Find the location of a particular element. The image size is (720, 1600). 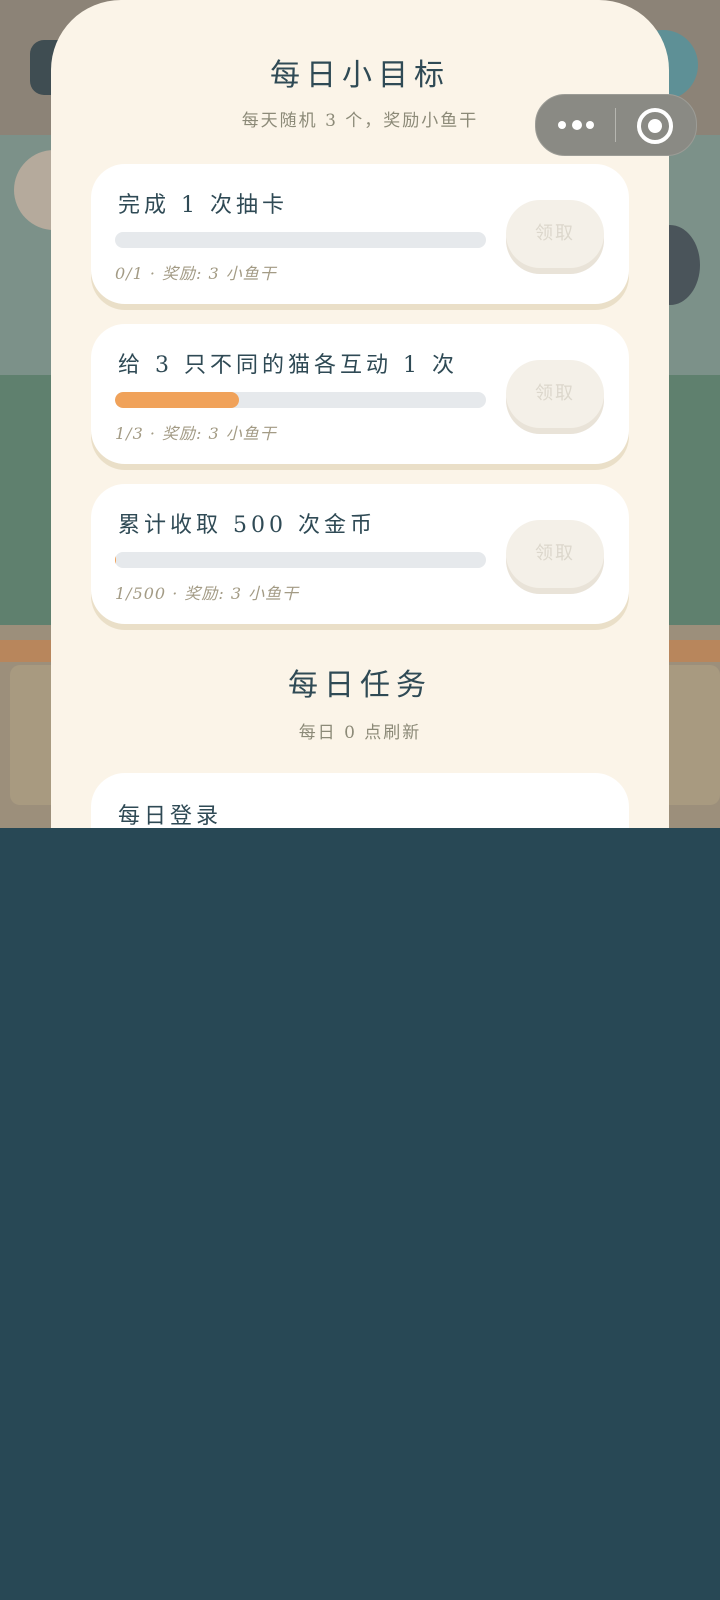

miniprogram-capsule is located at coordinates (616, 125).